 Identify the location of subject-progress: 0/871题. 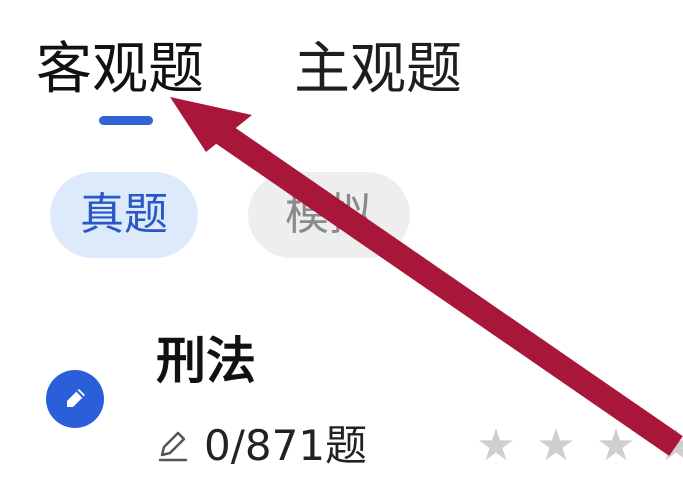
(260, 446).